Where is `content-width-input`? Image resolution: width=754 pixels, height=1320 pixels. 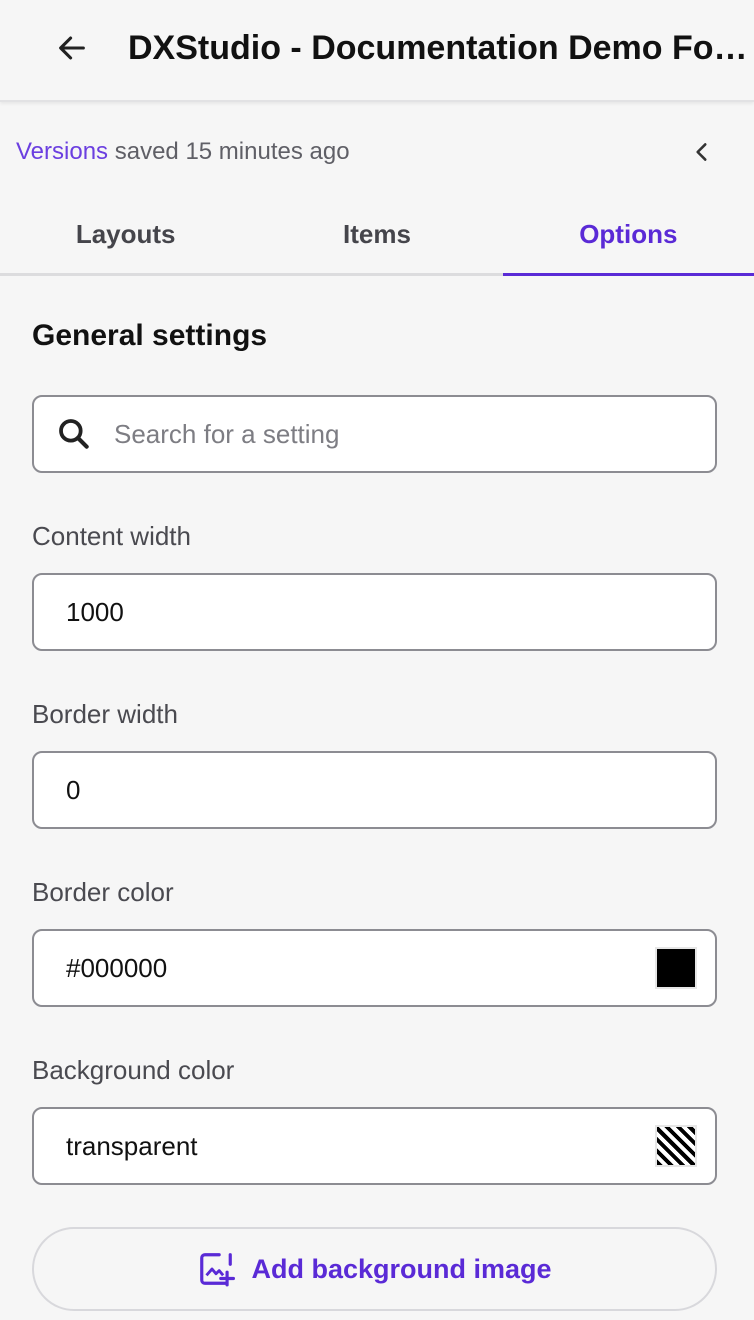
content-width-input is located at coordinates (374, 612).